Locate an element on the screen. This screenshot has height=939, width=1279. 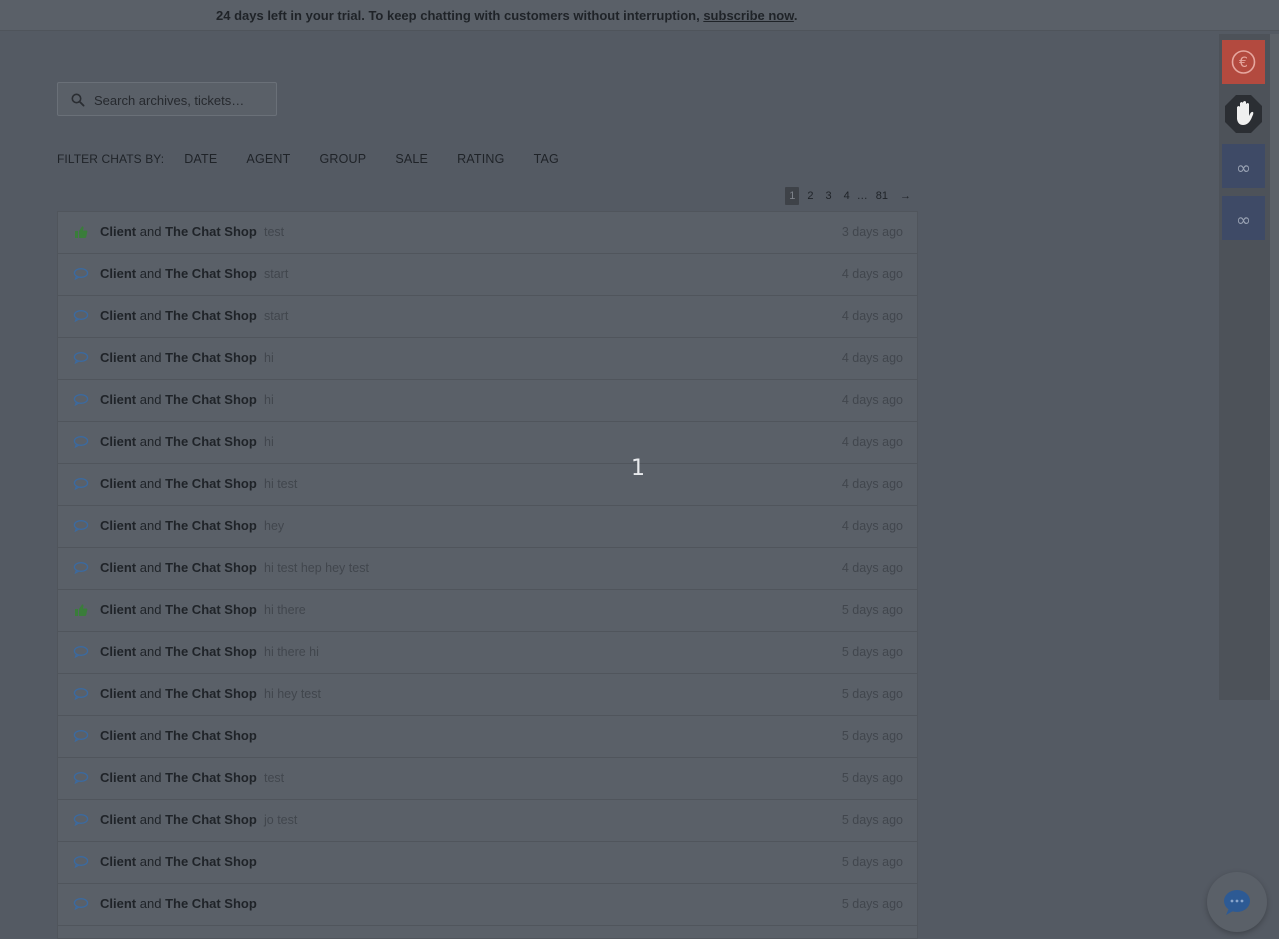
page-2: 2 is located at coordinates (810, 196).